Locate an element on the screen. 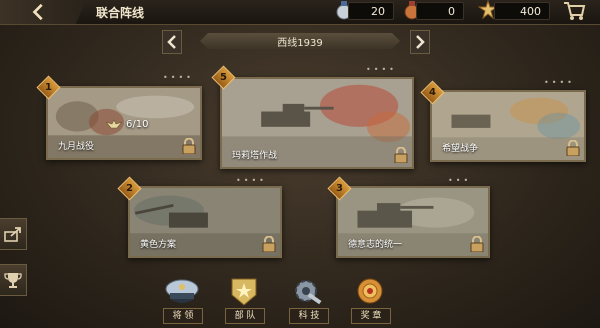 This screenshot has width=600, height=328. medal-icon is located at coordinates (370, 291).